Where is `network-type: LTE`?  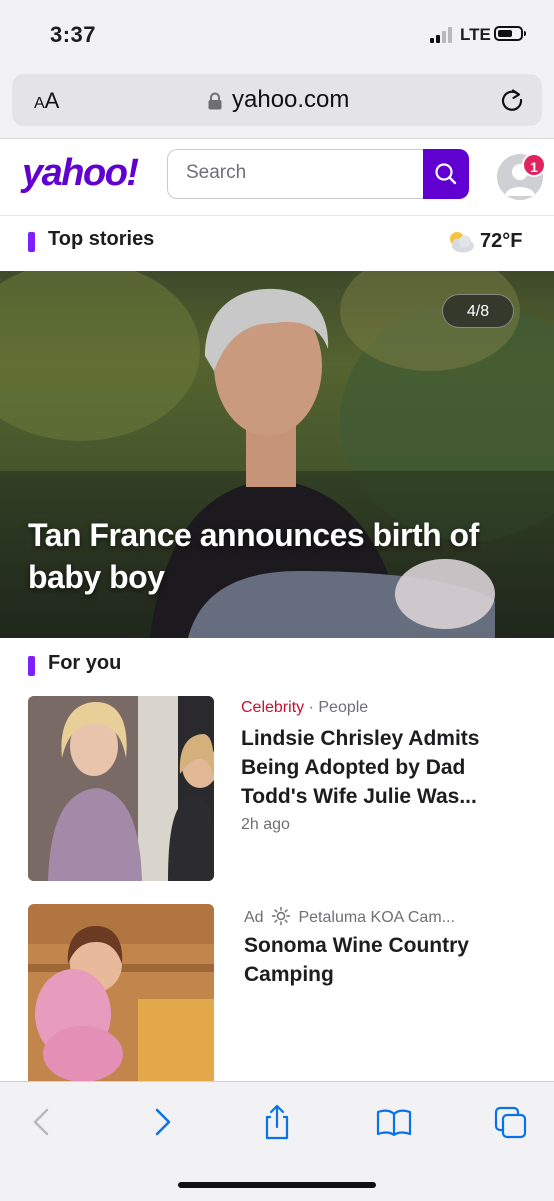 network-type: LTE is located at coordinates (475, 34).